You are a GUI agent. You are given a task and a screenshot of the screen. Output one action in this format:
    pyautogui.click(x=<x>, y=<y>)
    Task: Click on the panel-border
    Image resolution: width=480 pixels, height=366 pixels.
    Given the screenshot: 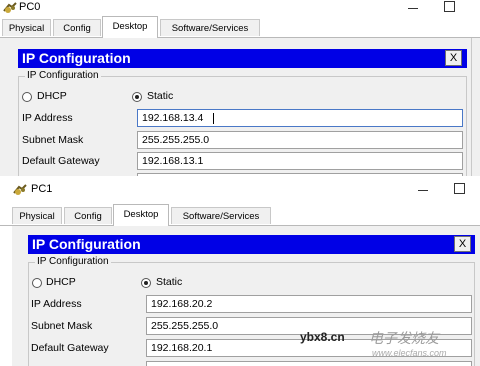 What is the action you would take?
    pyautogui.click(x=471, y=107)
    